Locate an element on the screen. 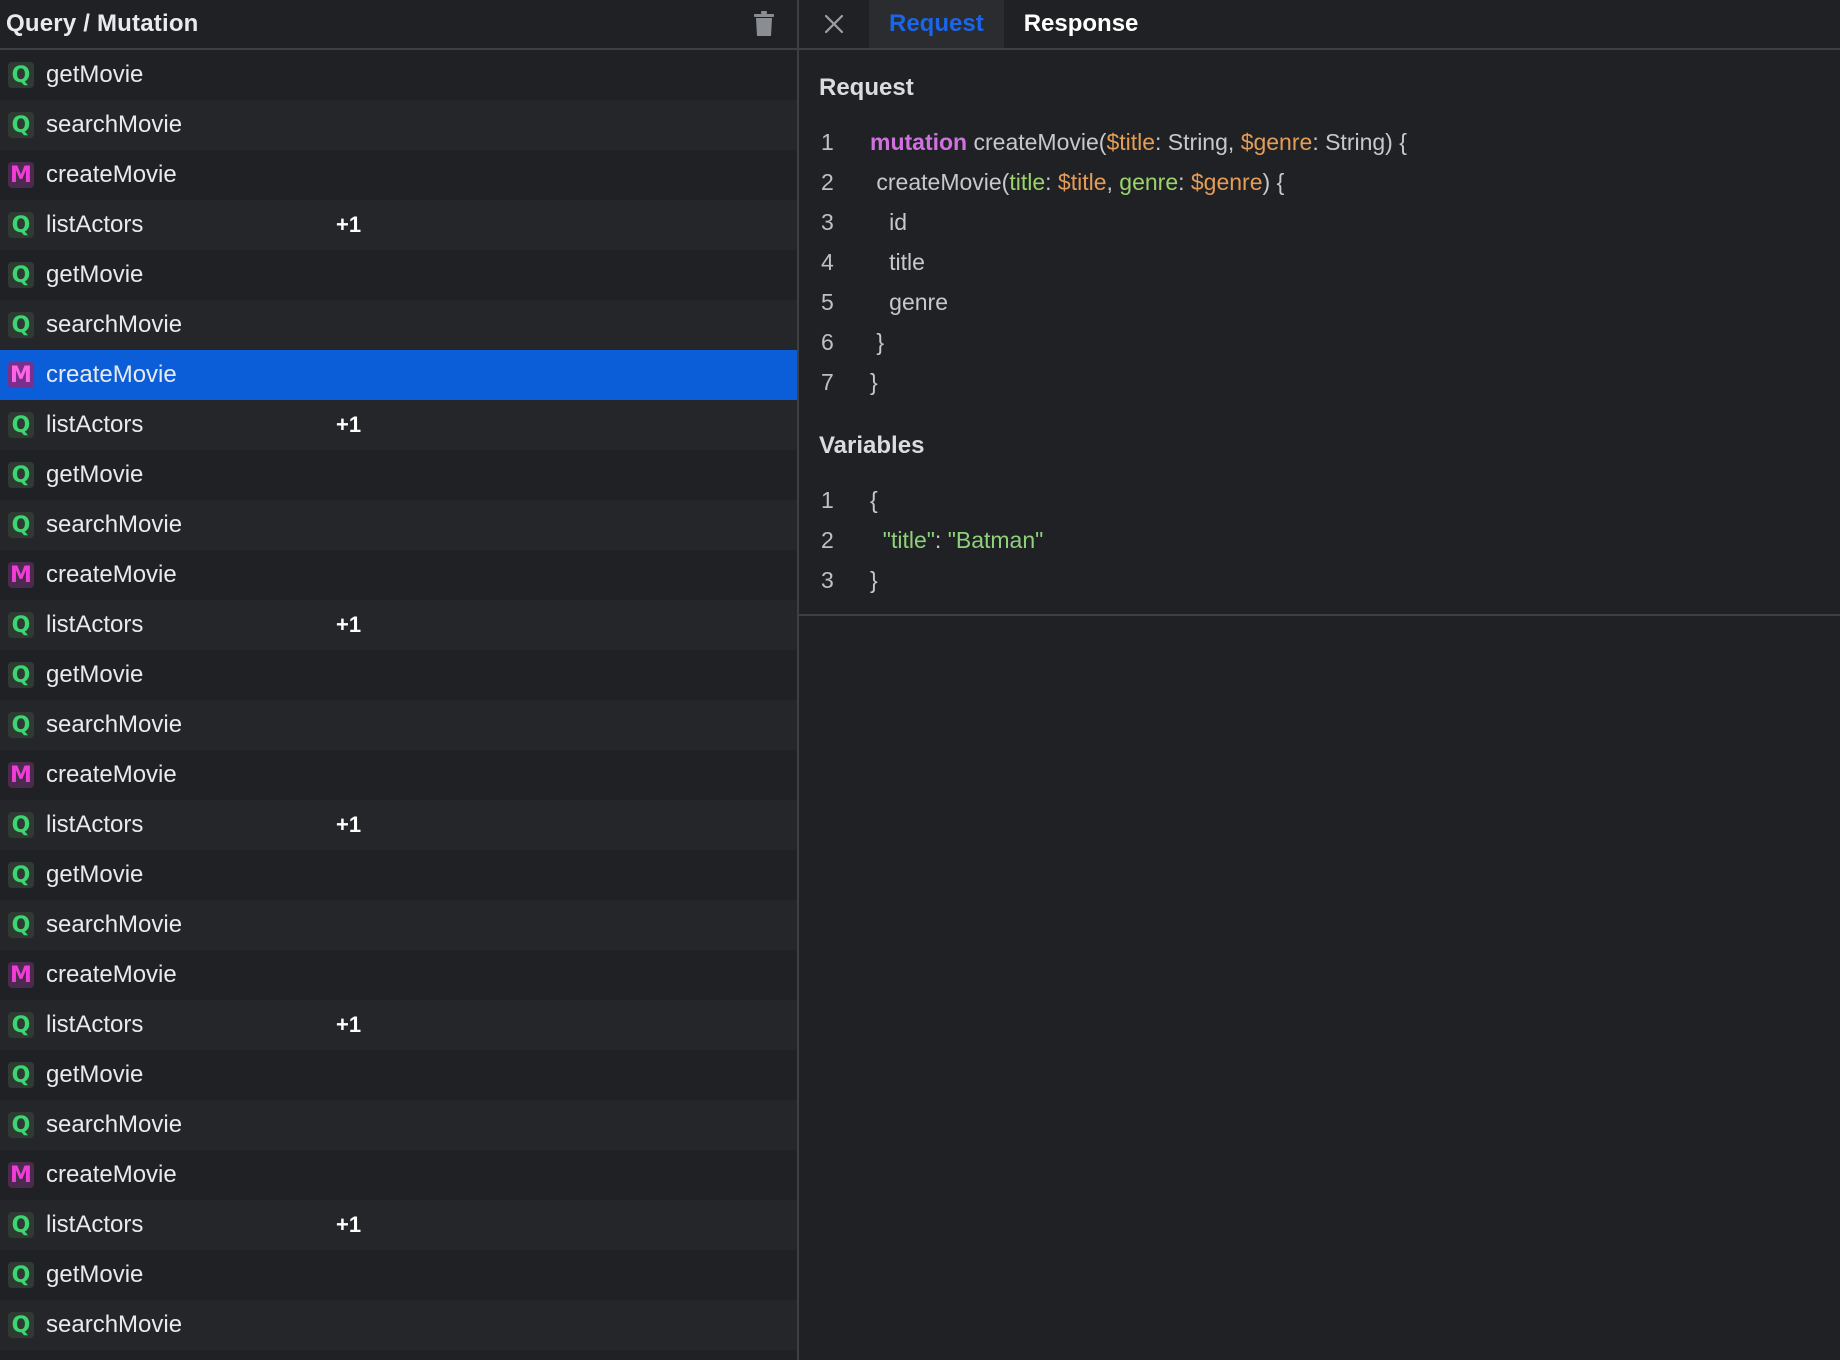 The image size is (1840, 1360). line-number: 3 is located at coordinates (827, 579).